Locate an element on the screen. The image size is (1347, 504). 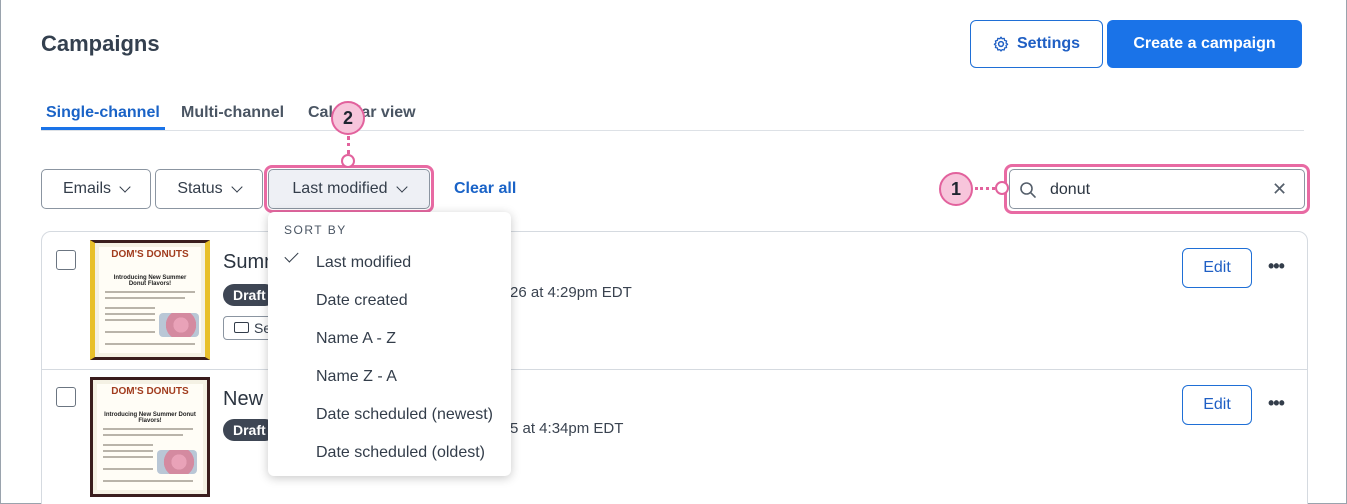
sort-menu-header: SORT BY is located at coordinates (315, 230).